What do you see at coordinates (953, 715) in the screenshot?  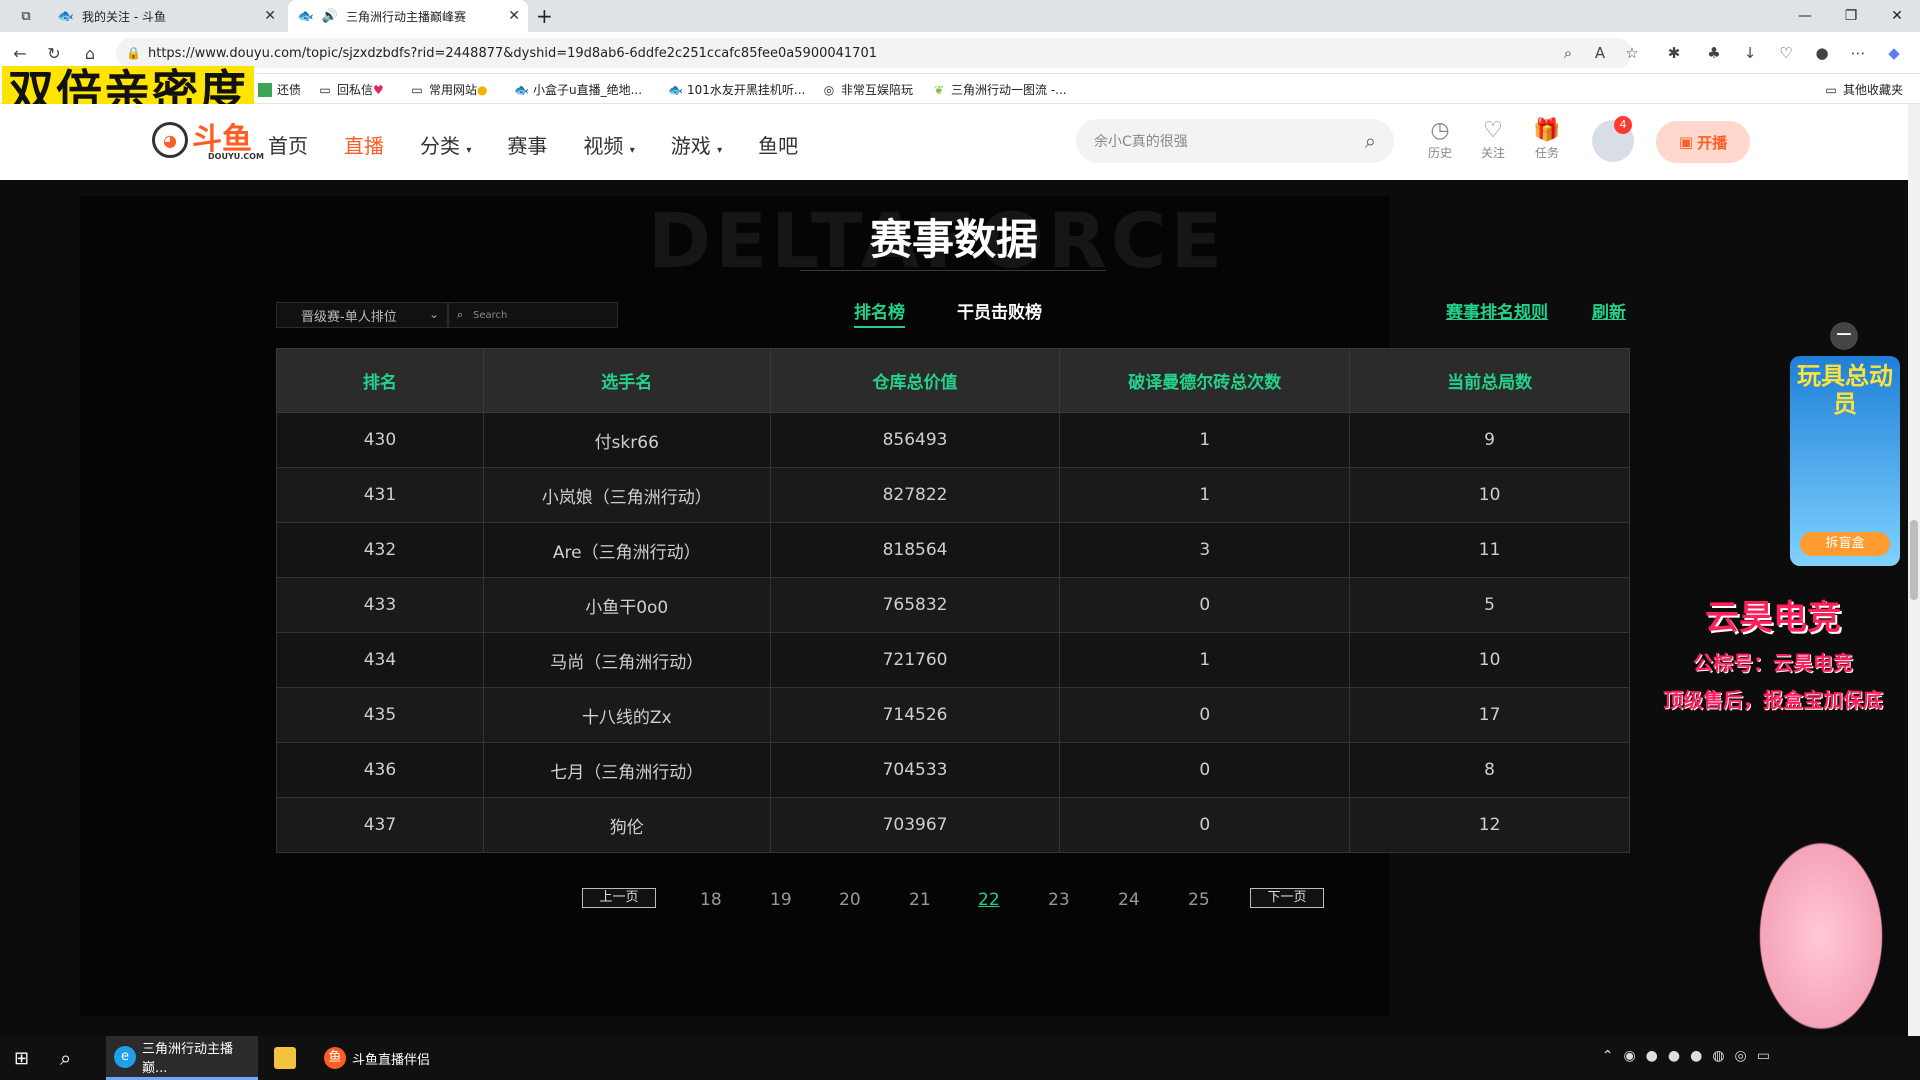 I see `table-row: 435 十八线的Zx 714526 0 17` at bounding box center [953, 715].